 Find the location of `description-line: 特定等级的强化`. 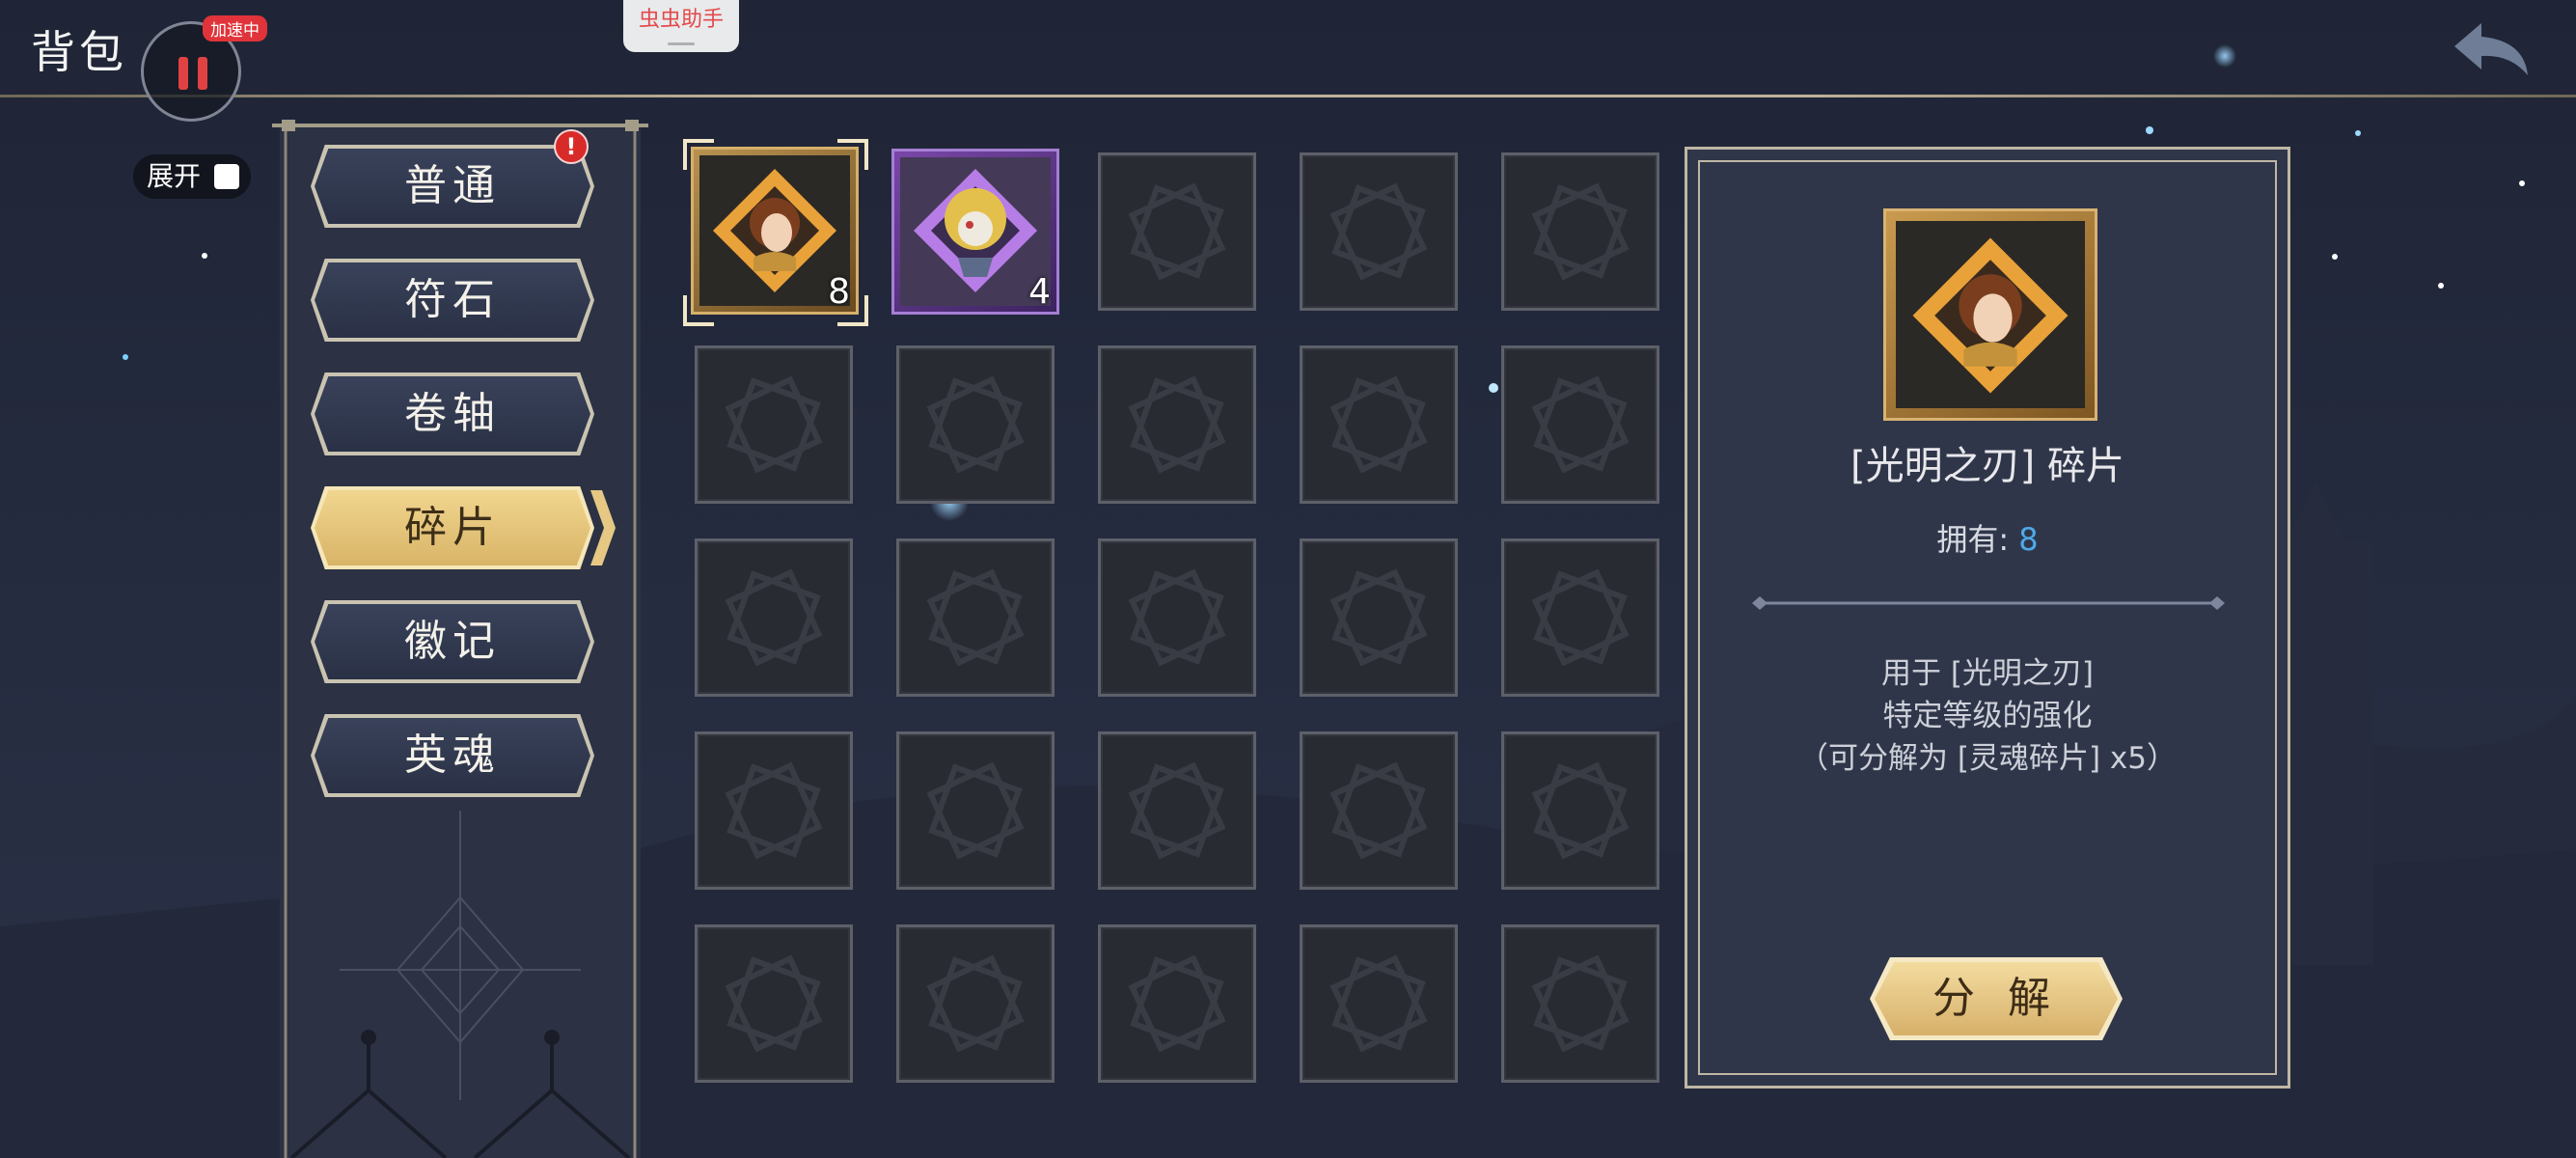

description-line: 特定等级的强化 is located at coordinates (1988, 716).